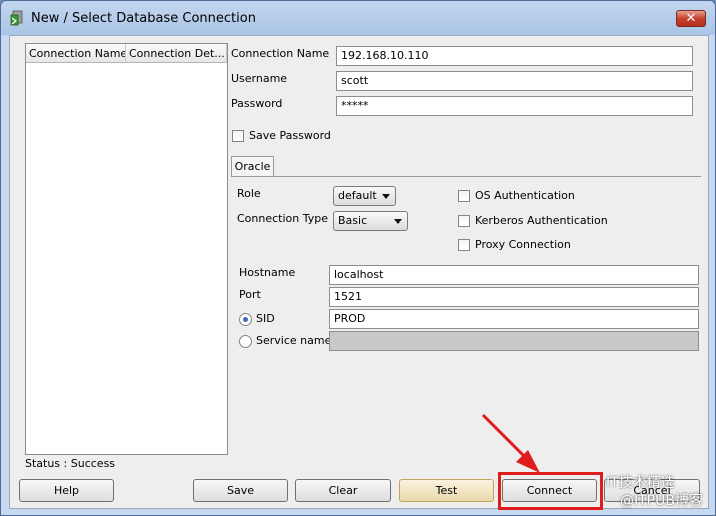 The width and height of the screenshot is (716, 516). I want to click on hostname-field: localhost, so click(514, 275).